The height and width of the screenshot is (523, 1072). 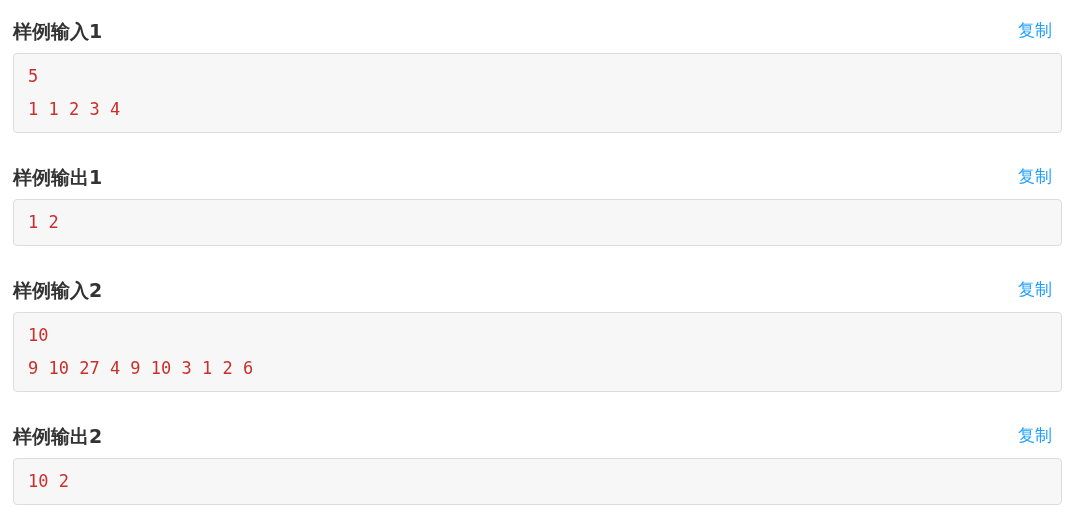 I want to click on code-line: 10, so click(x=39, y=335).